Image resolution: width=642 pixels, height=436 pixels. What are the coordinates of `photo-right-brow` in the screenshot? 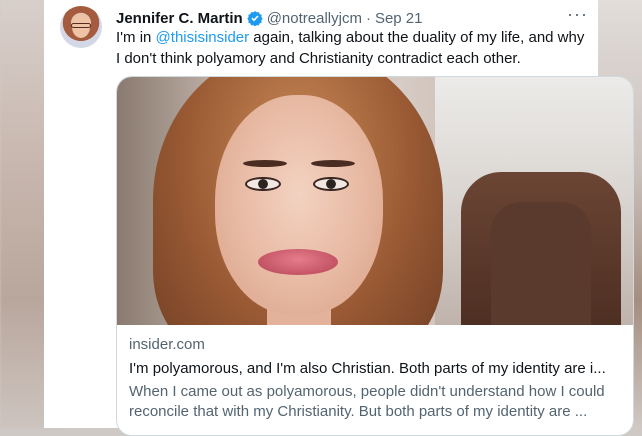 It's located at (333, 163).